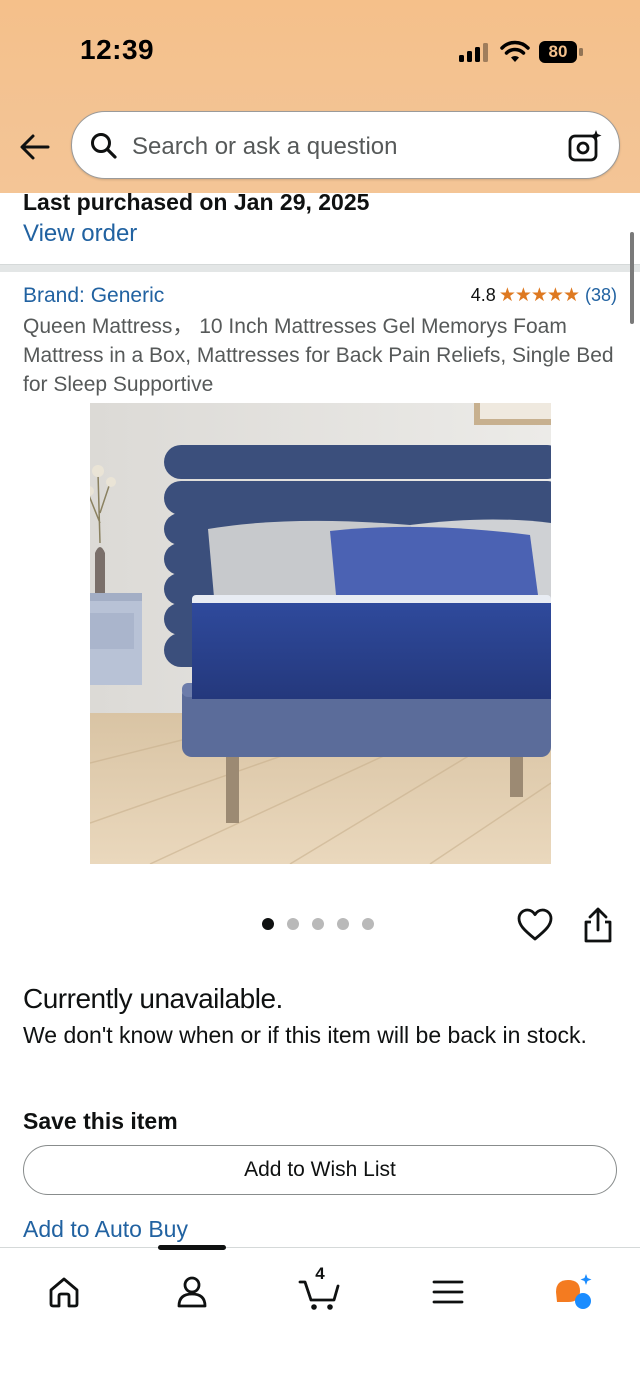 The width and height of the screenshot is (640, 1391). Describe the element at coordinates (320, 1273) in the screenshot. I see `cart-count-badge: 4` at that location.